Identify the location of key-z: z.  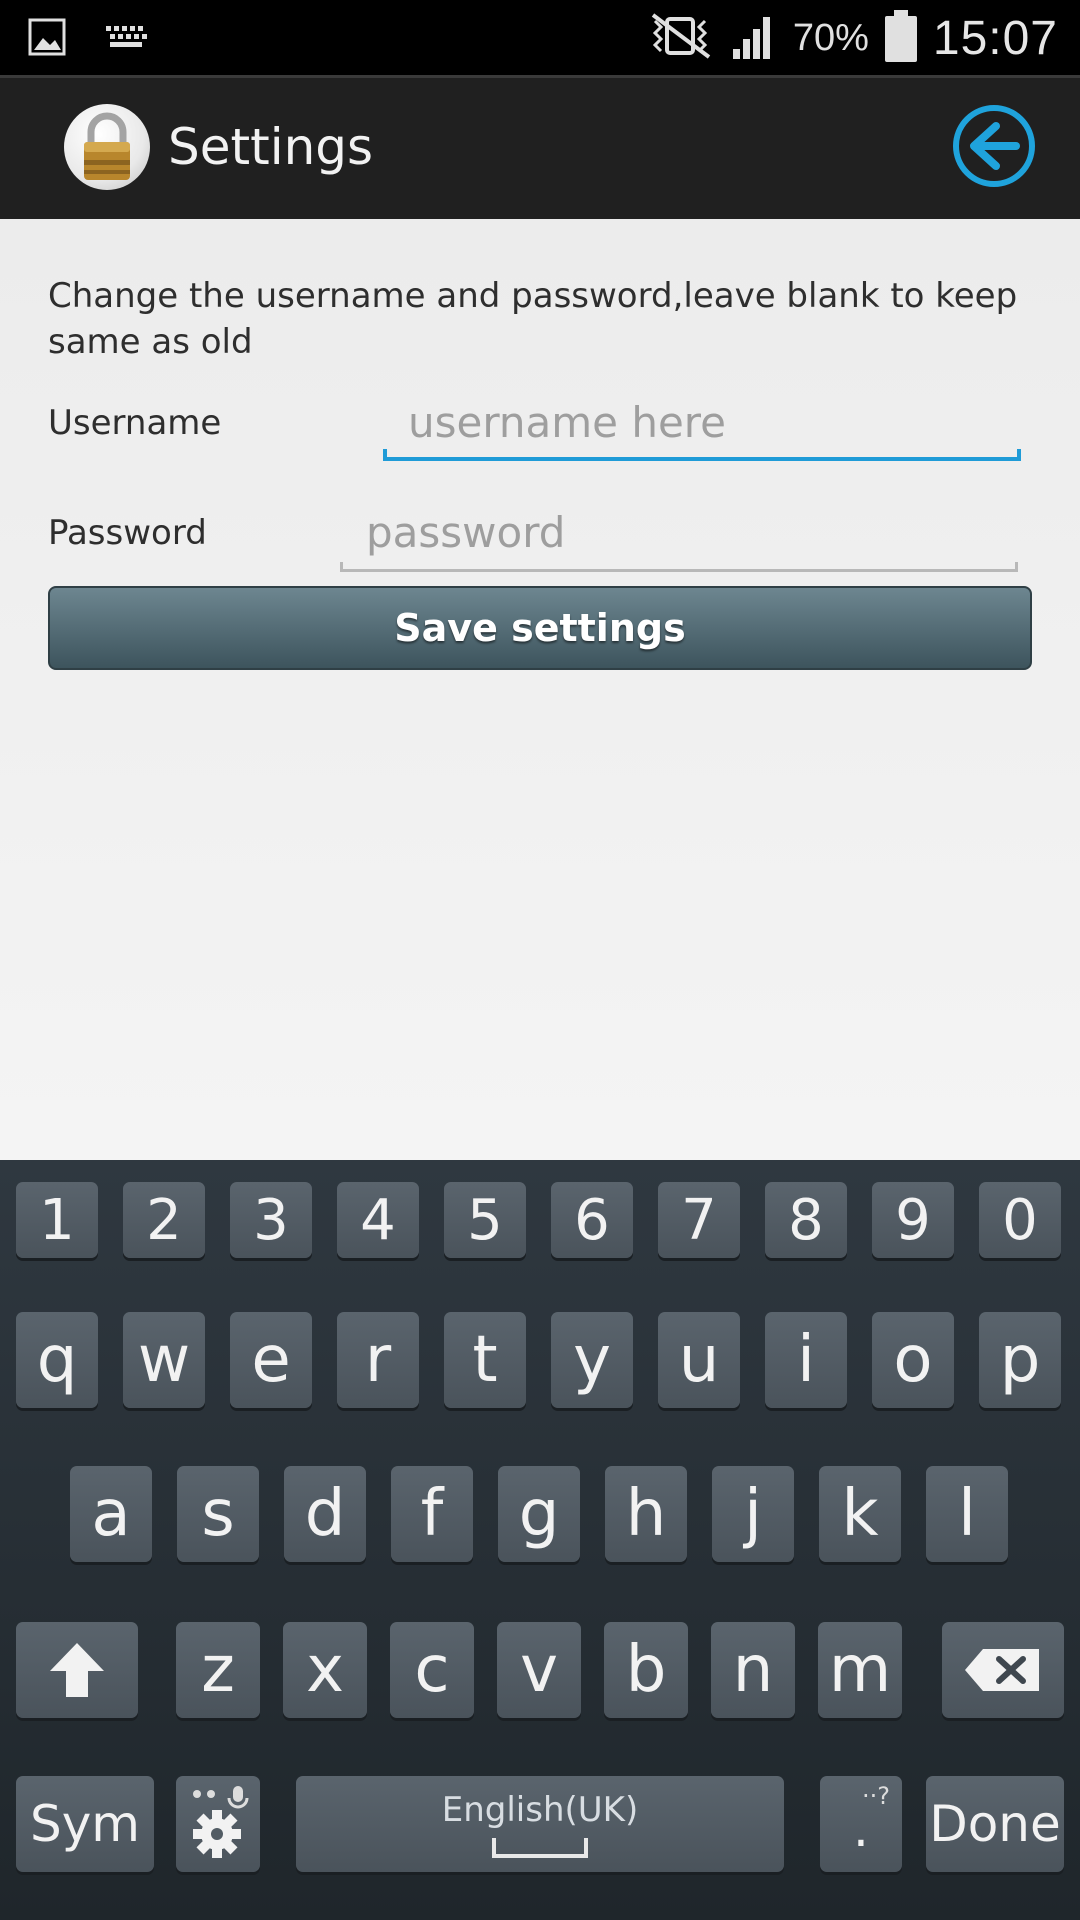
(218, 1670).